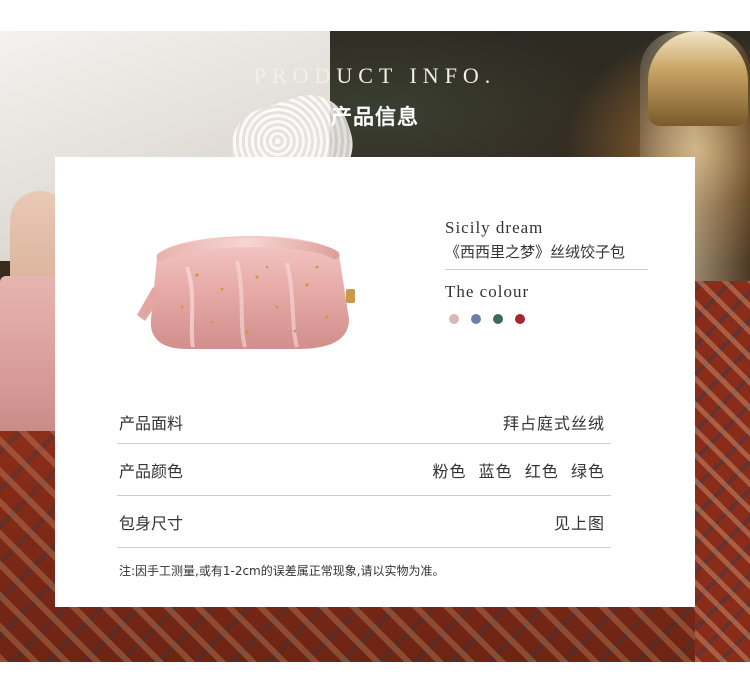 The height and width of the screenshot is (697, 750). I want to click on spec-row-fabric: 产品面料 拜占庭式丝绒, so click(364, 422).